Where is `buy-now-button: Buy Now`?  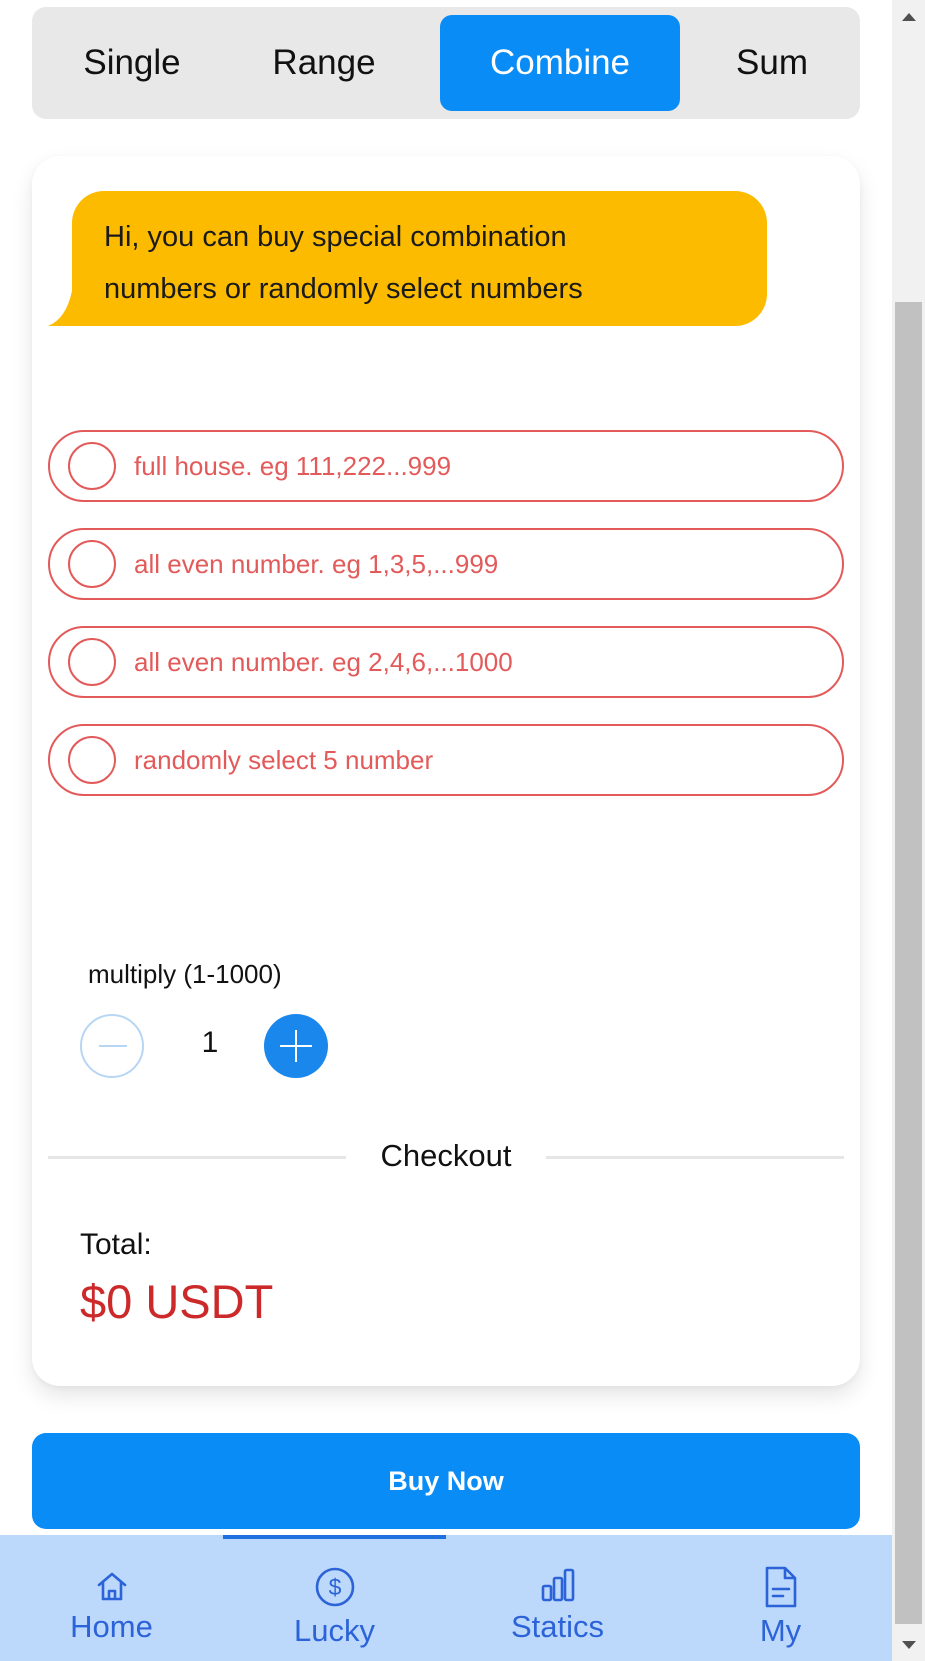
buy-now-button: Buy Now is located at coordinates (446, 1481).